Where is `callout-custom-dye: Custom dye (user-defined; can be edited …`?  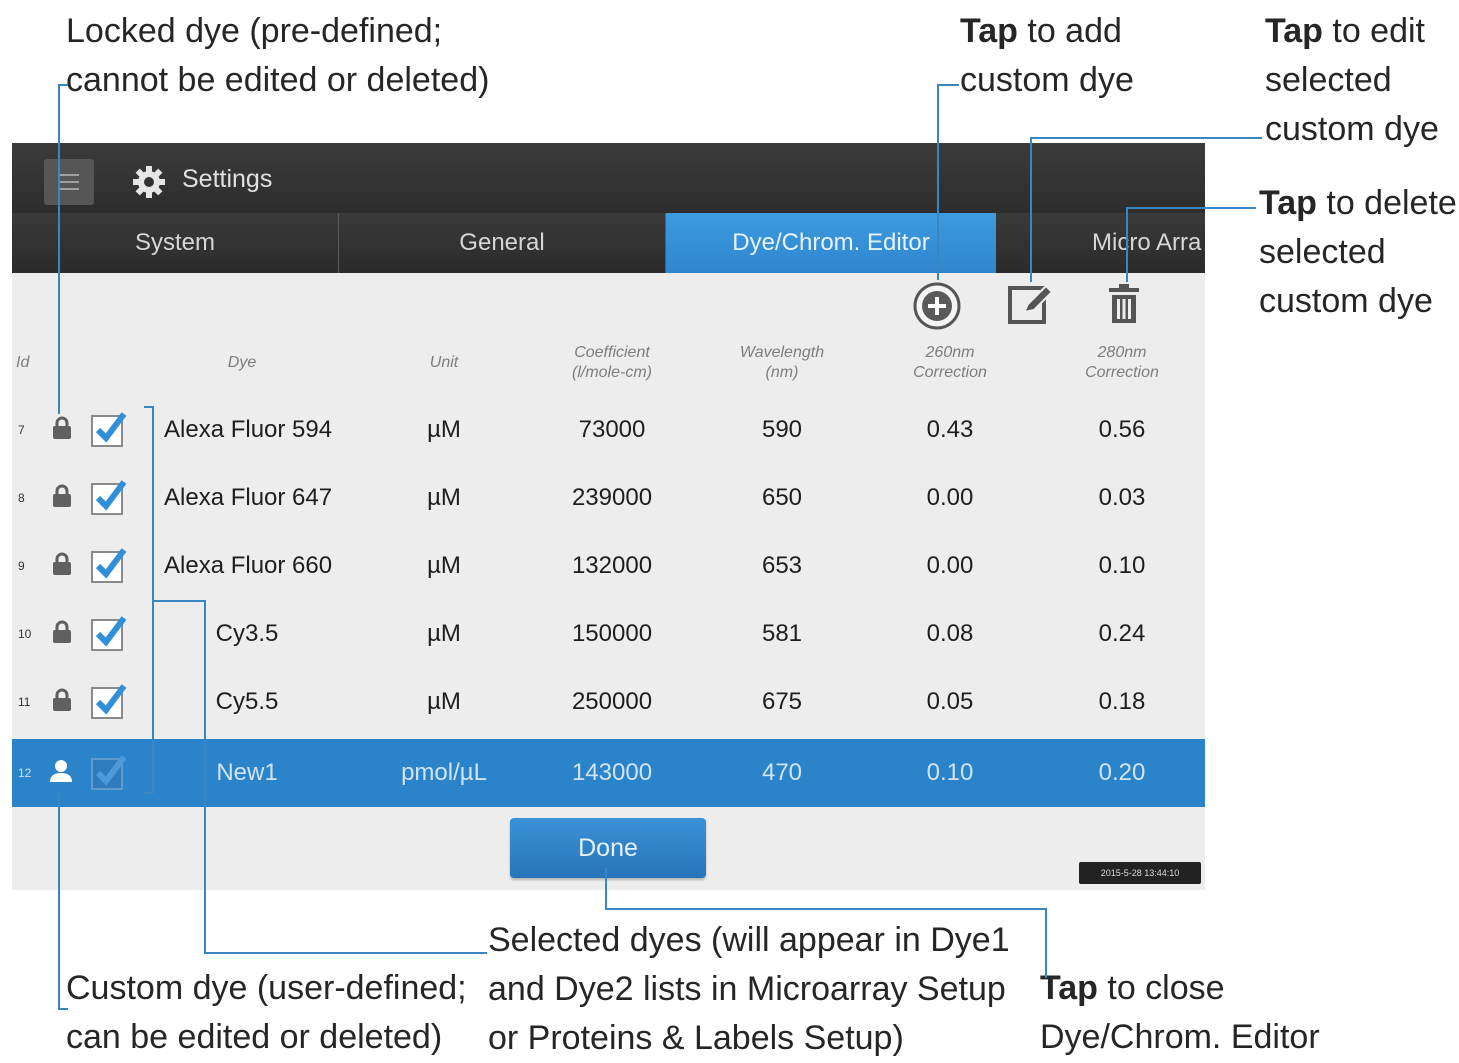
callout-custom-dye: Custom dye (user-defined; can be edited … is located at coordinates (266, 1013).